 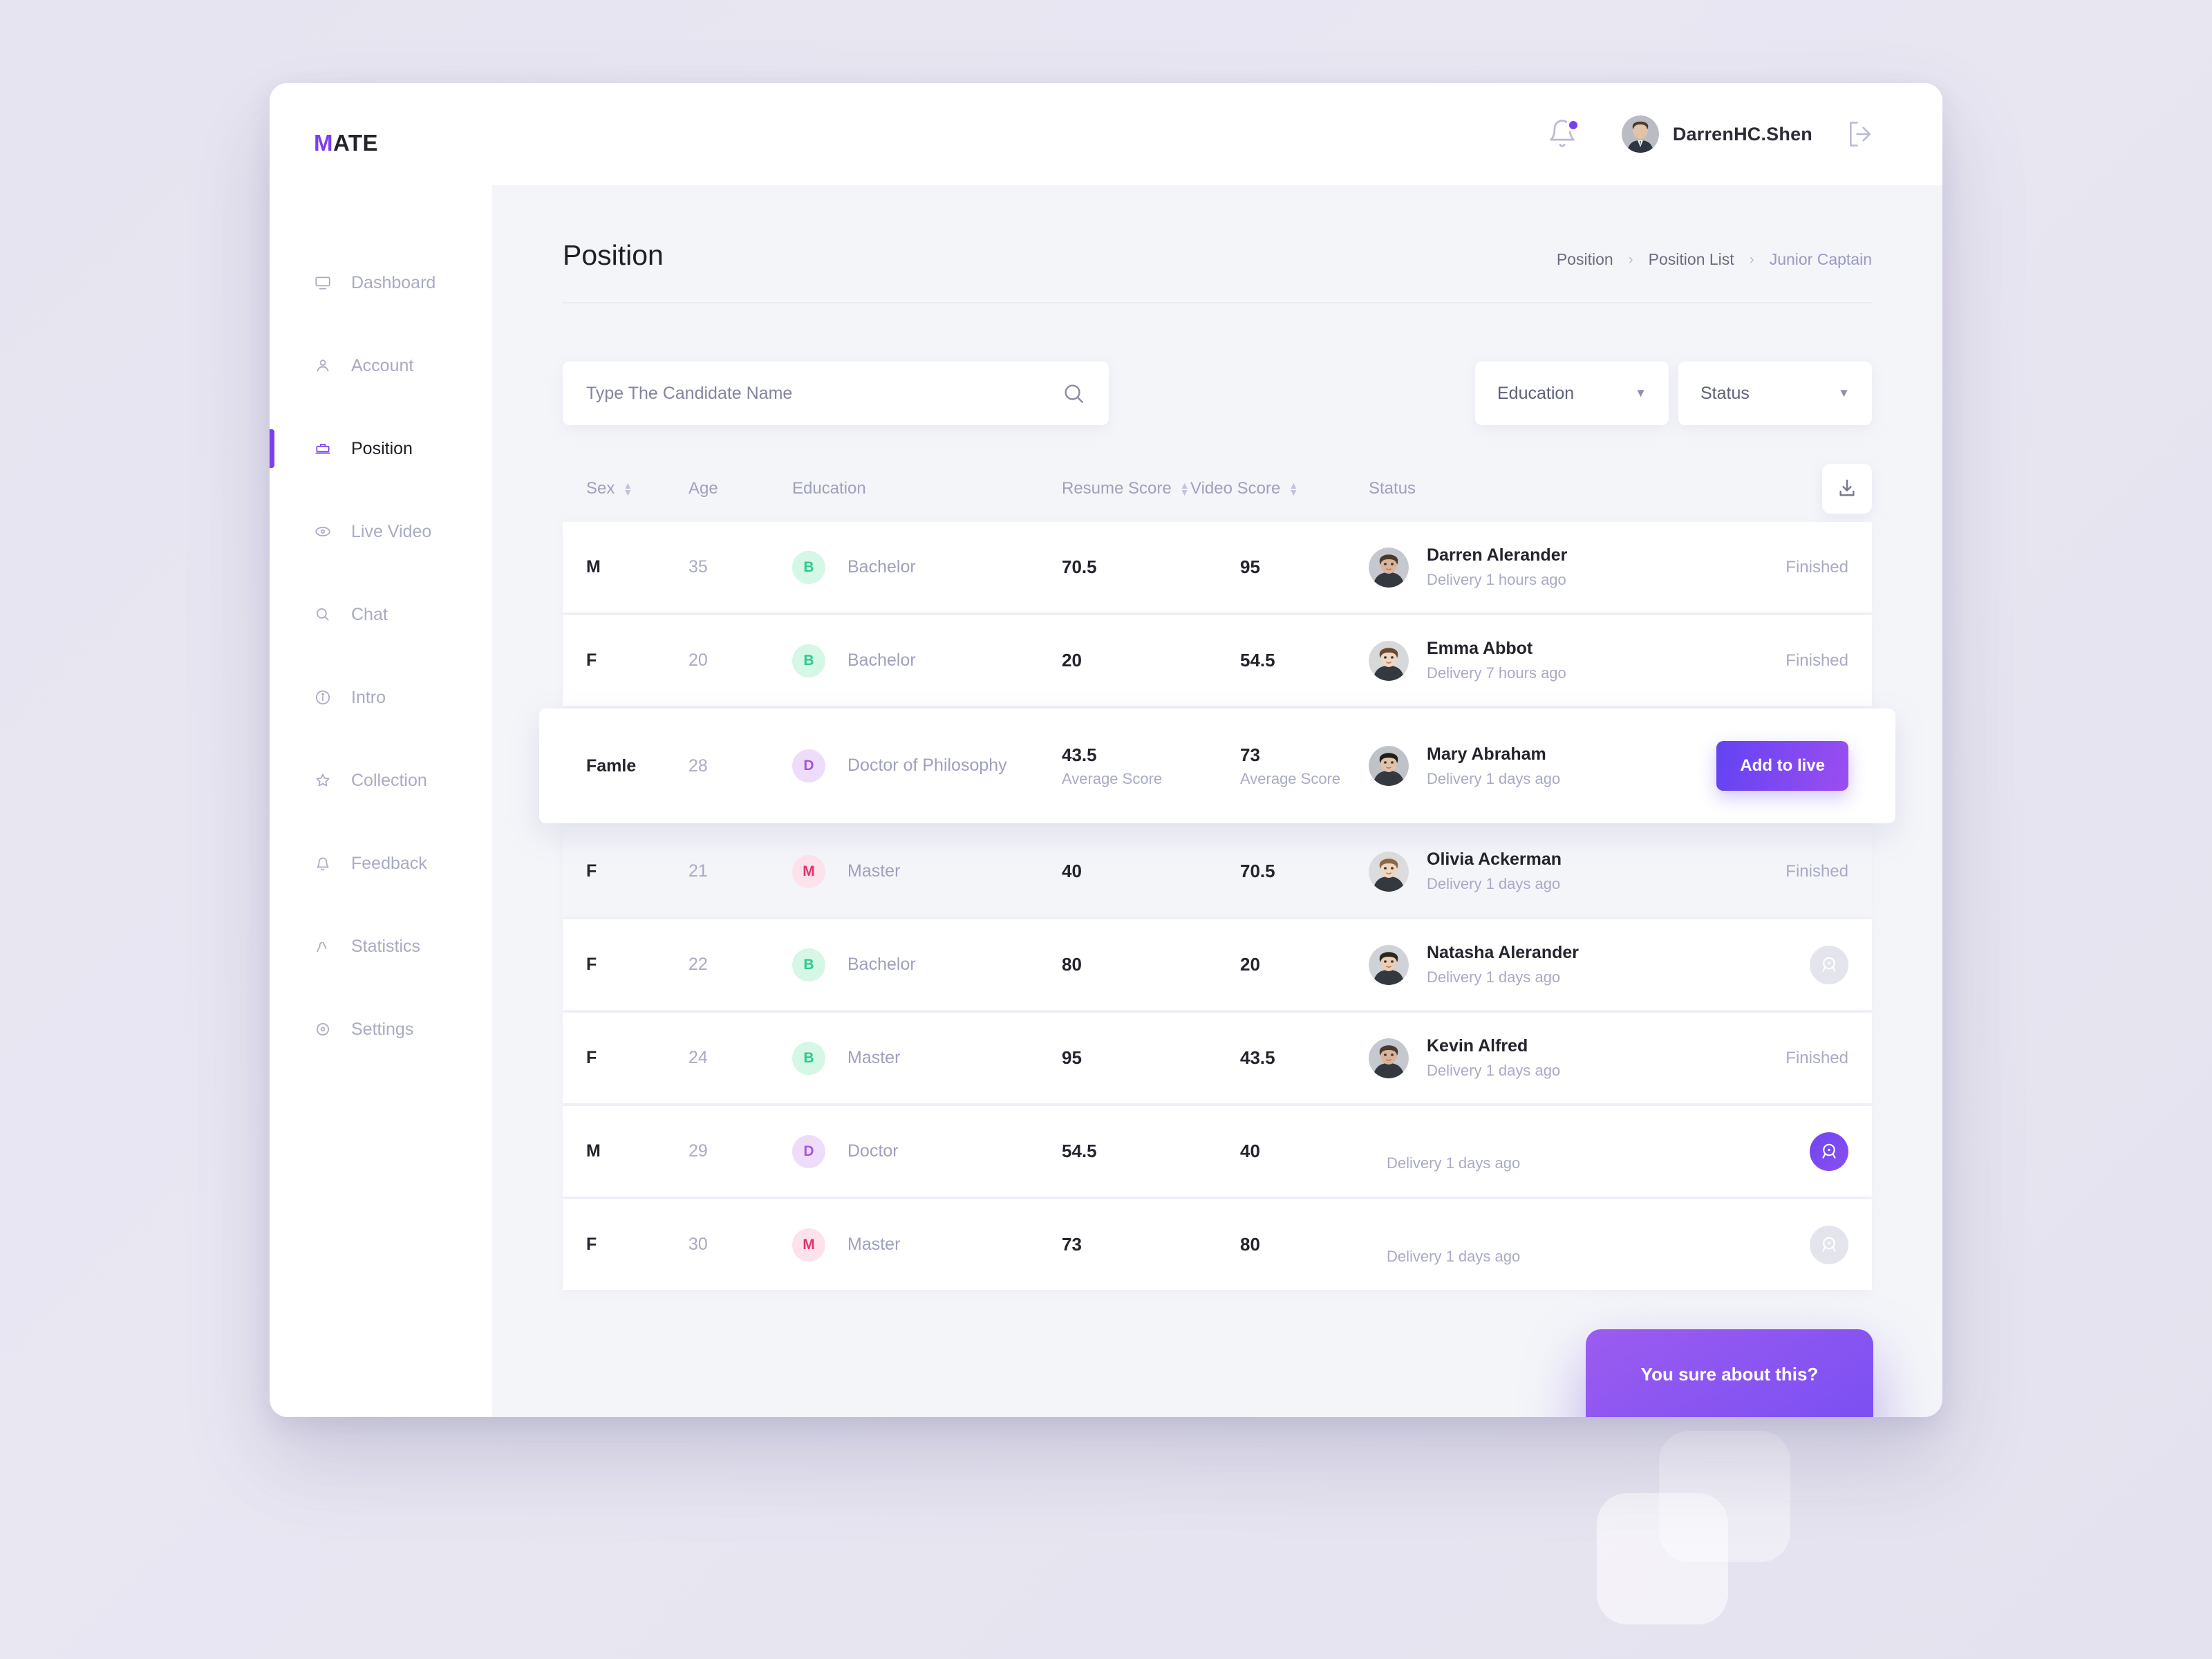 What do you see at coordinates (1126, 871) in the screenshot?
I see `cell-resume-score: 40` at bounding box center [1126, 871].